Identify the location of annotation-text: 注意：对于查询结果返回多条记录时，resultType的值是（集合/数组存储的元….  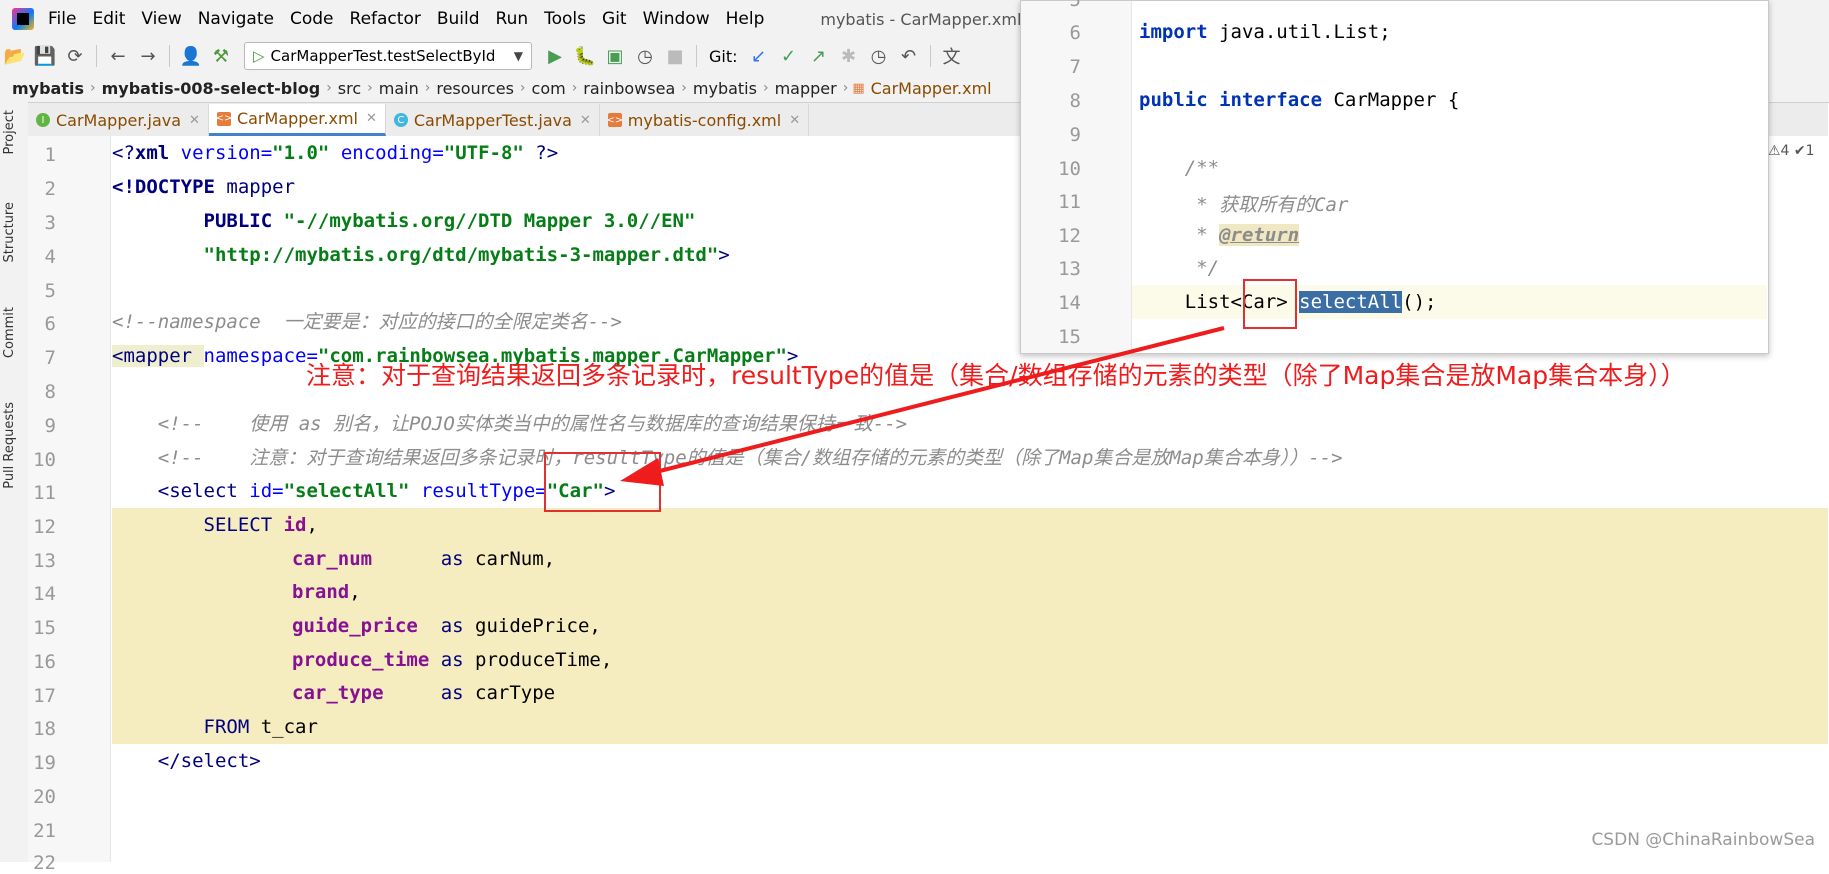
(996, 375).